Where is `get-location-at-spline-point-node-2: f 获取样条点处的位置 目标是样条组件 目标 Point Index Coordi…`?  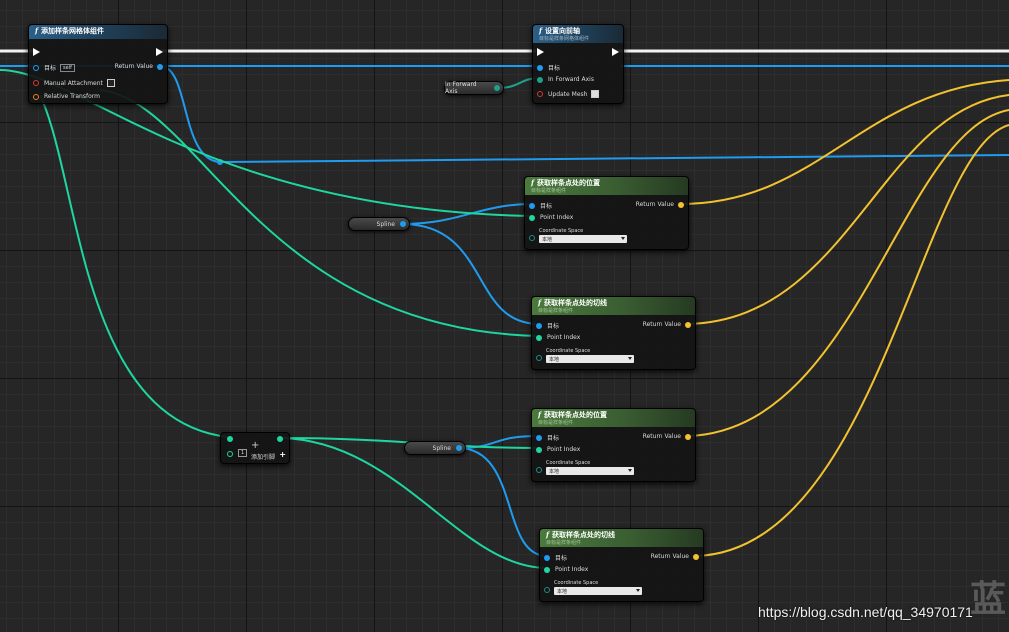
get-location-at-spline-point-node-2: f 获取样条点处的位置 目标是样条组件 目标 Point Index Coordi… is located at coordinates (613, 445).